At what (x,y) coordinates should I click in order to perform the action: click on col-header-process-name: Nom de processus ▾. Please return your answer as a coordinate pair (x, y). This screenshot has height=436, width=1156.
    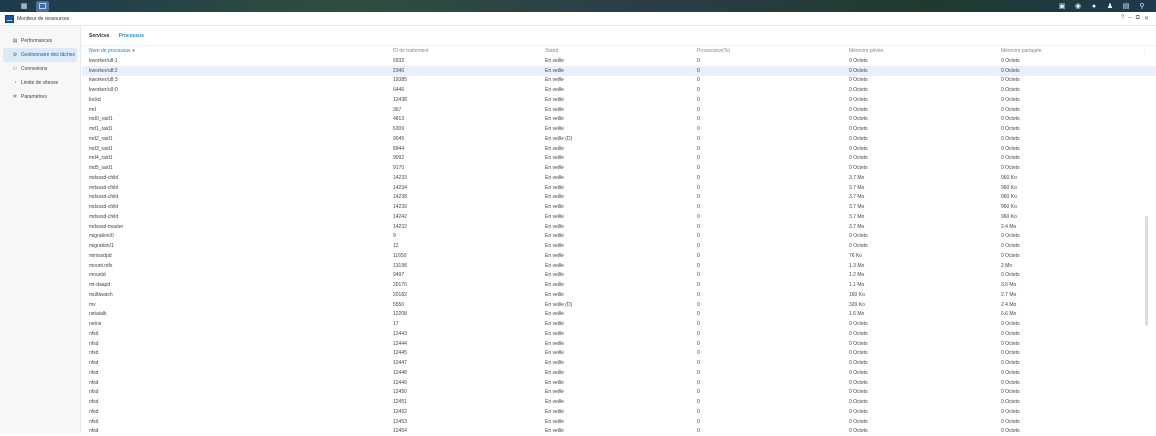
    Looking at the image, I should click on (112, 51).